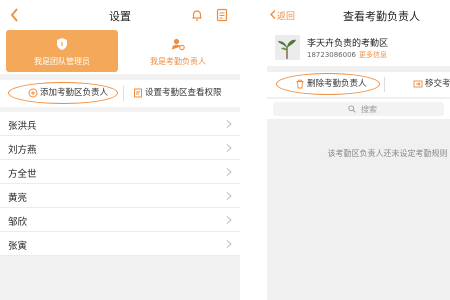  I want to click on set-view-permission-label: 设置考勤区查看权限, so click(183, 93).